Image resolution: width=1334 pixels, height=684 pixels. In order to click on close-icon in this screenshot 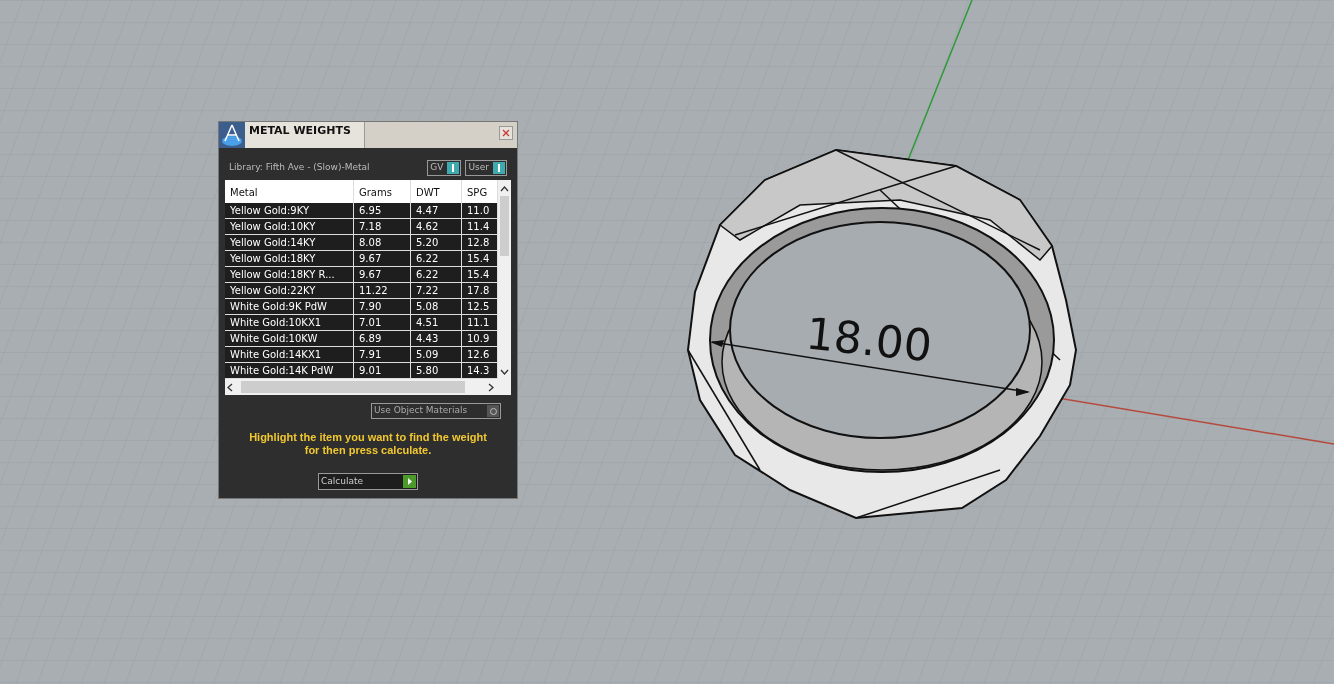, I will do `click(506, 133)`.